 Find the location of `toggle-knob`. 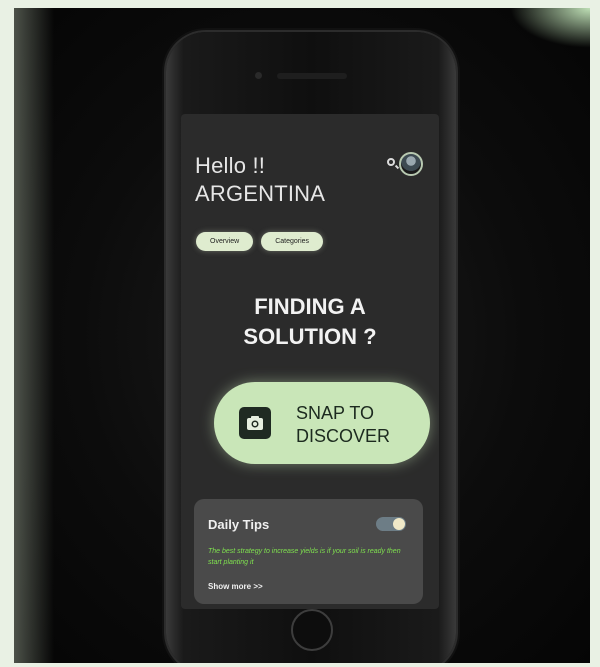

toggle-knob is located at coordinates (399, 524).